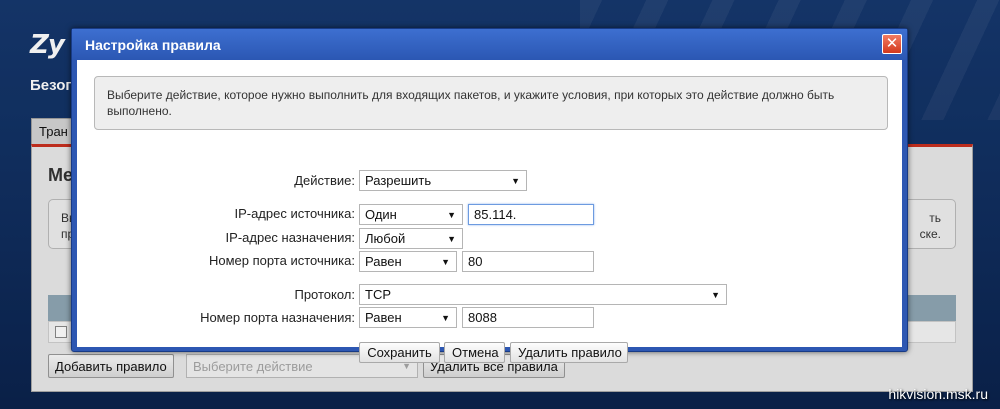  I want to click on source-ip-label: IP-адрес источника:, so click(294, 213).